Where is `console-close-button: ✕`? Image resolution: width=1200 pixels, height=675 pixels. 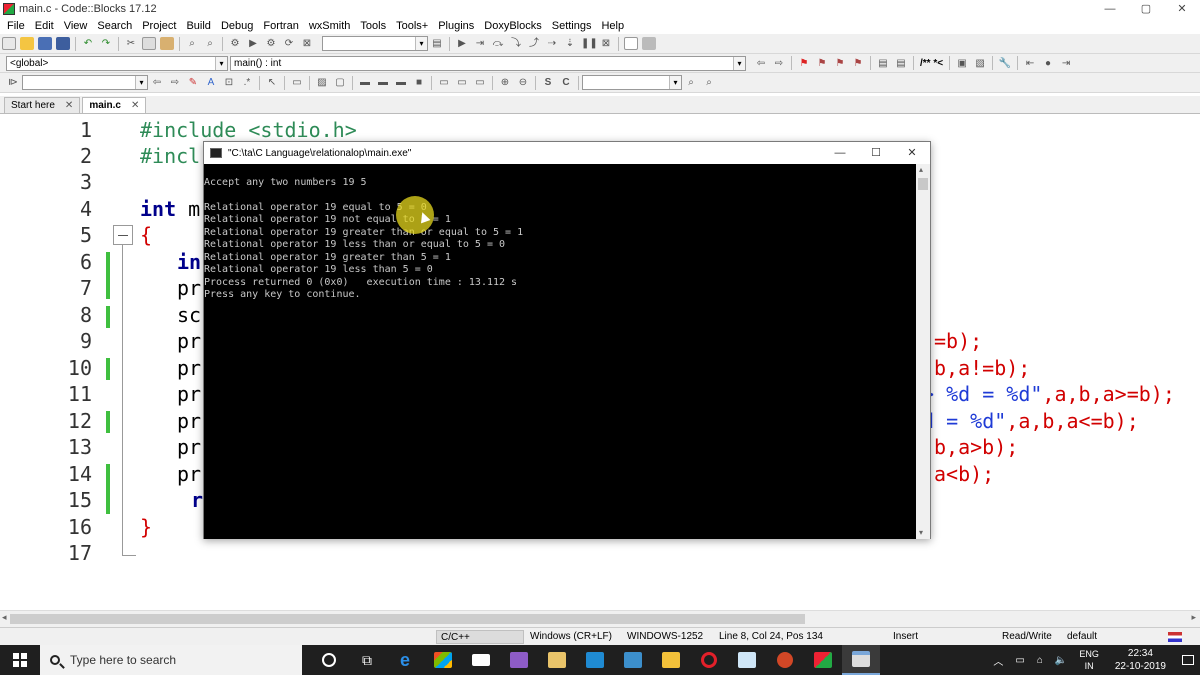
console-close-button: ✕ is located at coordinates (912, 153).